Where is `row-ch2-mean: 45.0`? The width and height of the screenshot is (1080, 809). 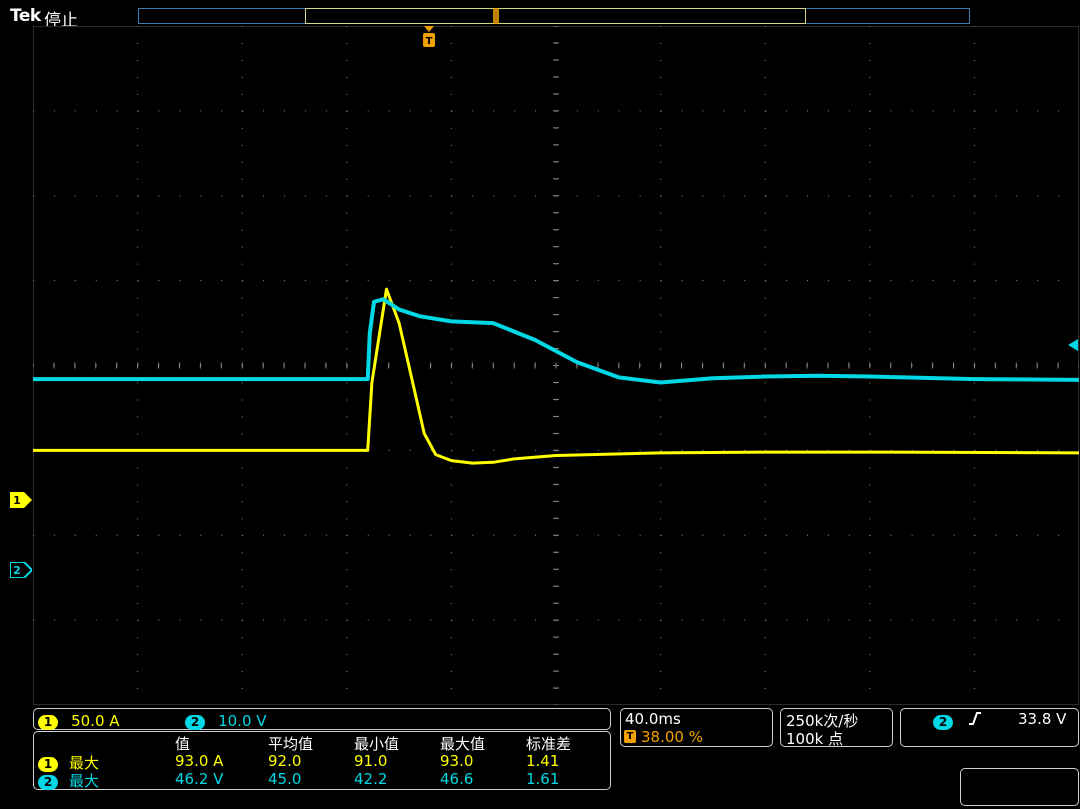 row-ch2-mean: 45.0 is located at coordinates (285, 779).